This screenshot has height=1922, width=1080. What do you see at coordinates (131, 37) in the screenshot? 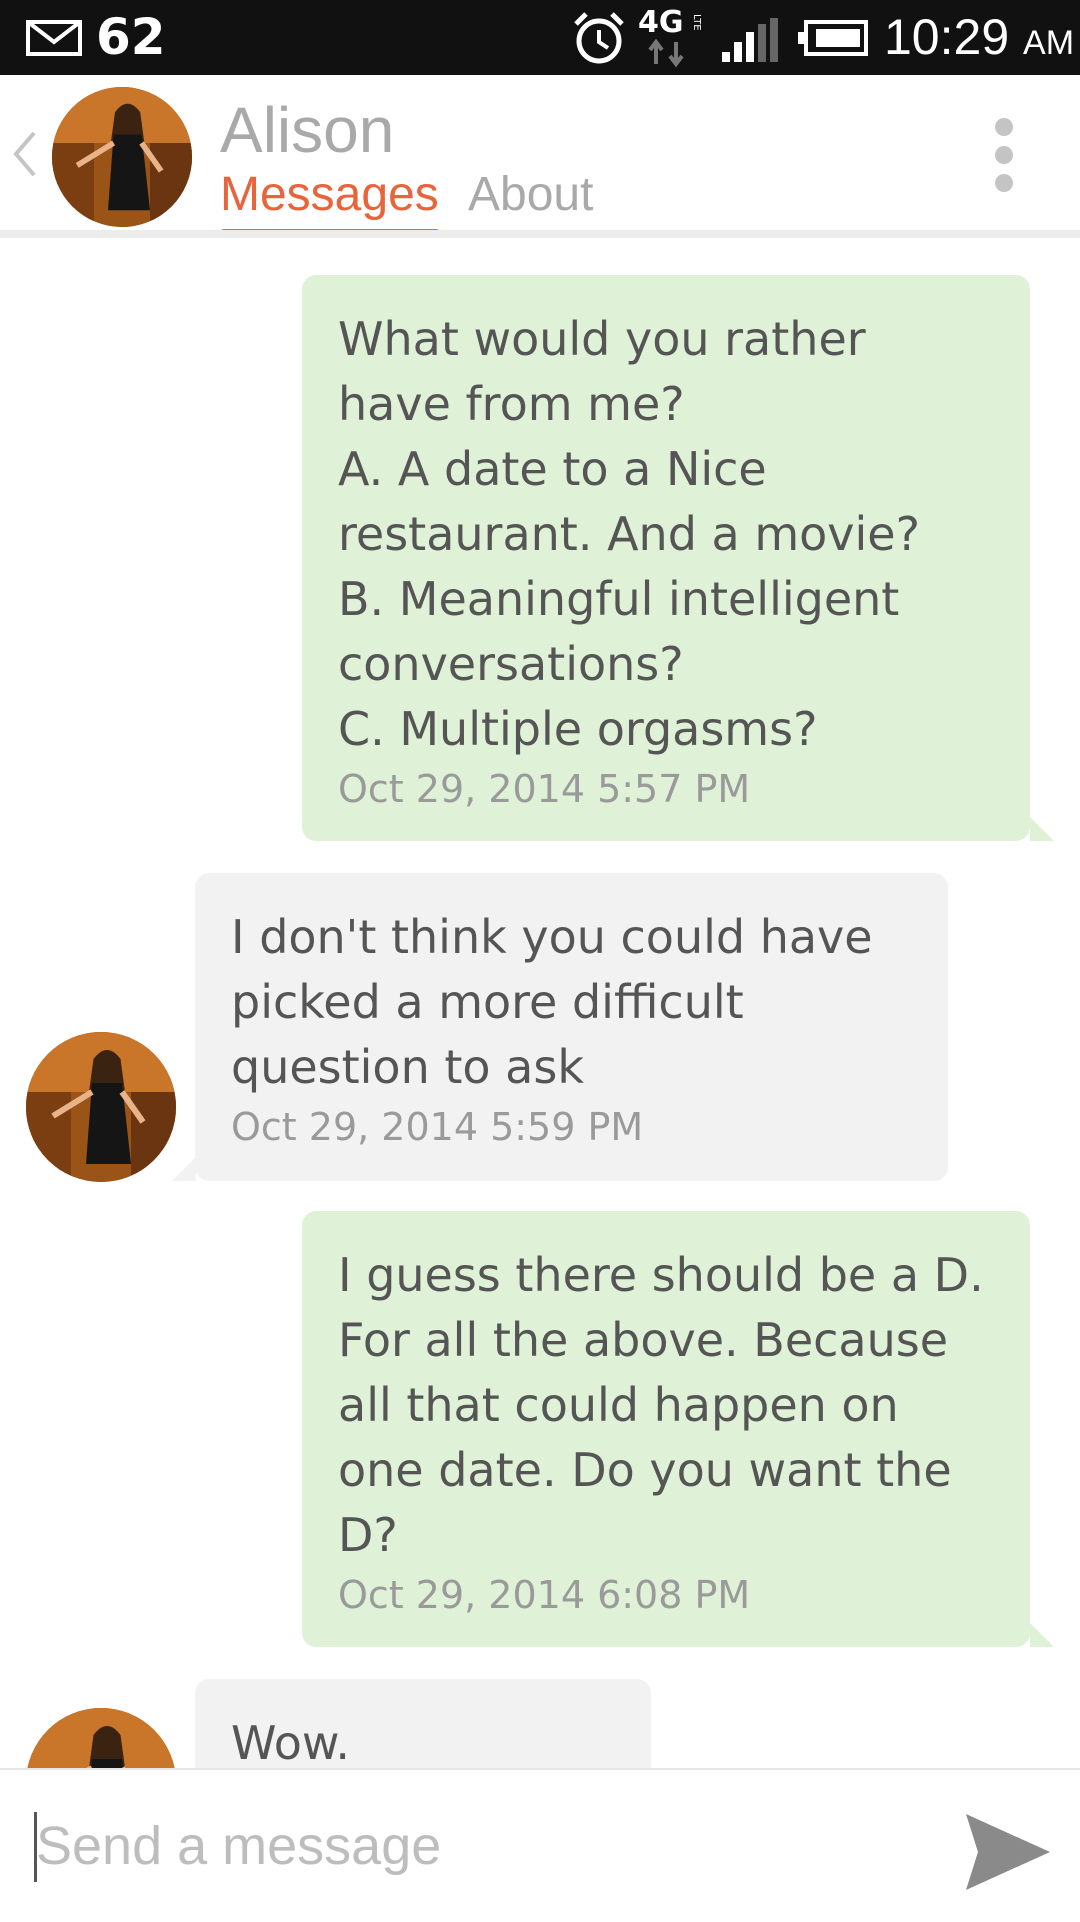
I see `mail-count: 62` at bounding box center [131, 37].